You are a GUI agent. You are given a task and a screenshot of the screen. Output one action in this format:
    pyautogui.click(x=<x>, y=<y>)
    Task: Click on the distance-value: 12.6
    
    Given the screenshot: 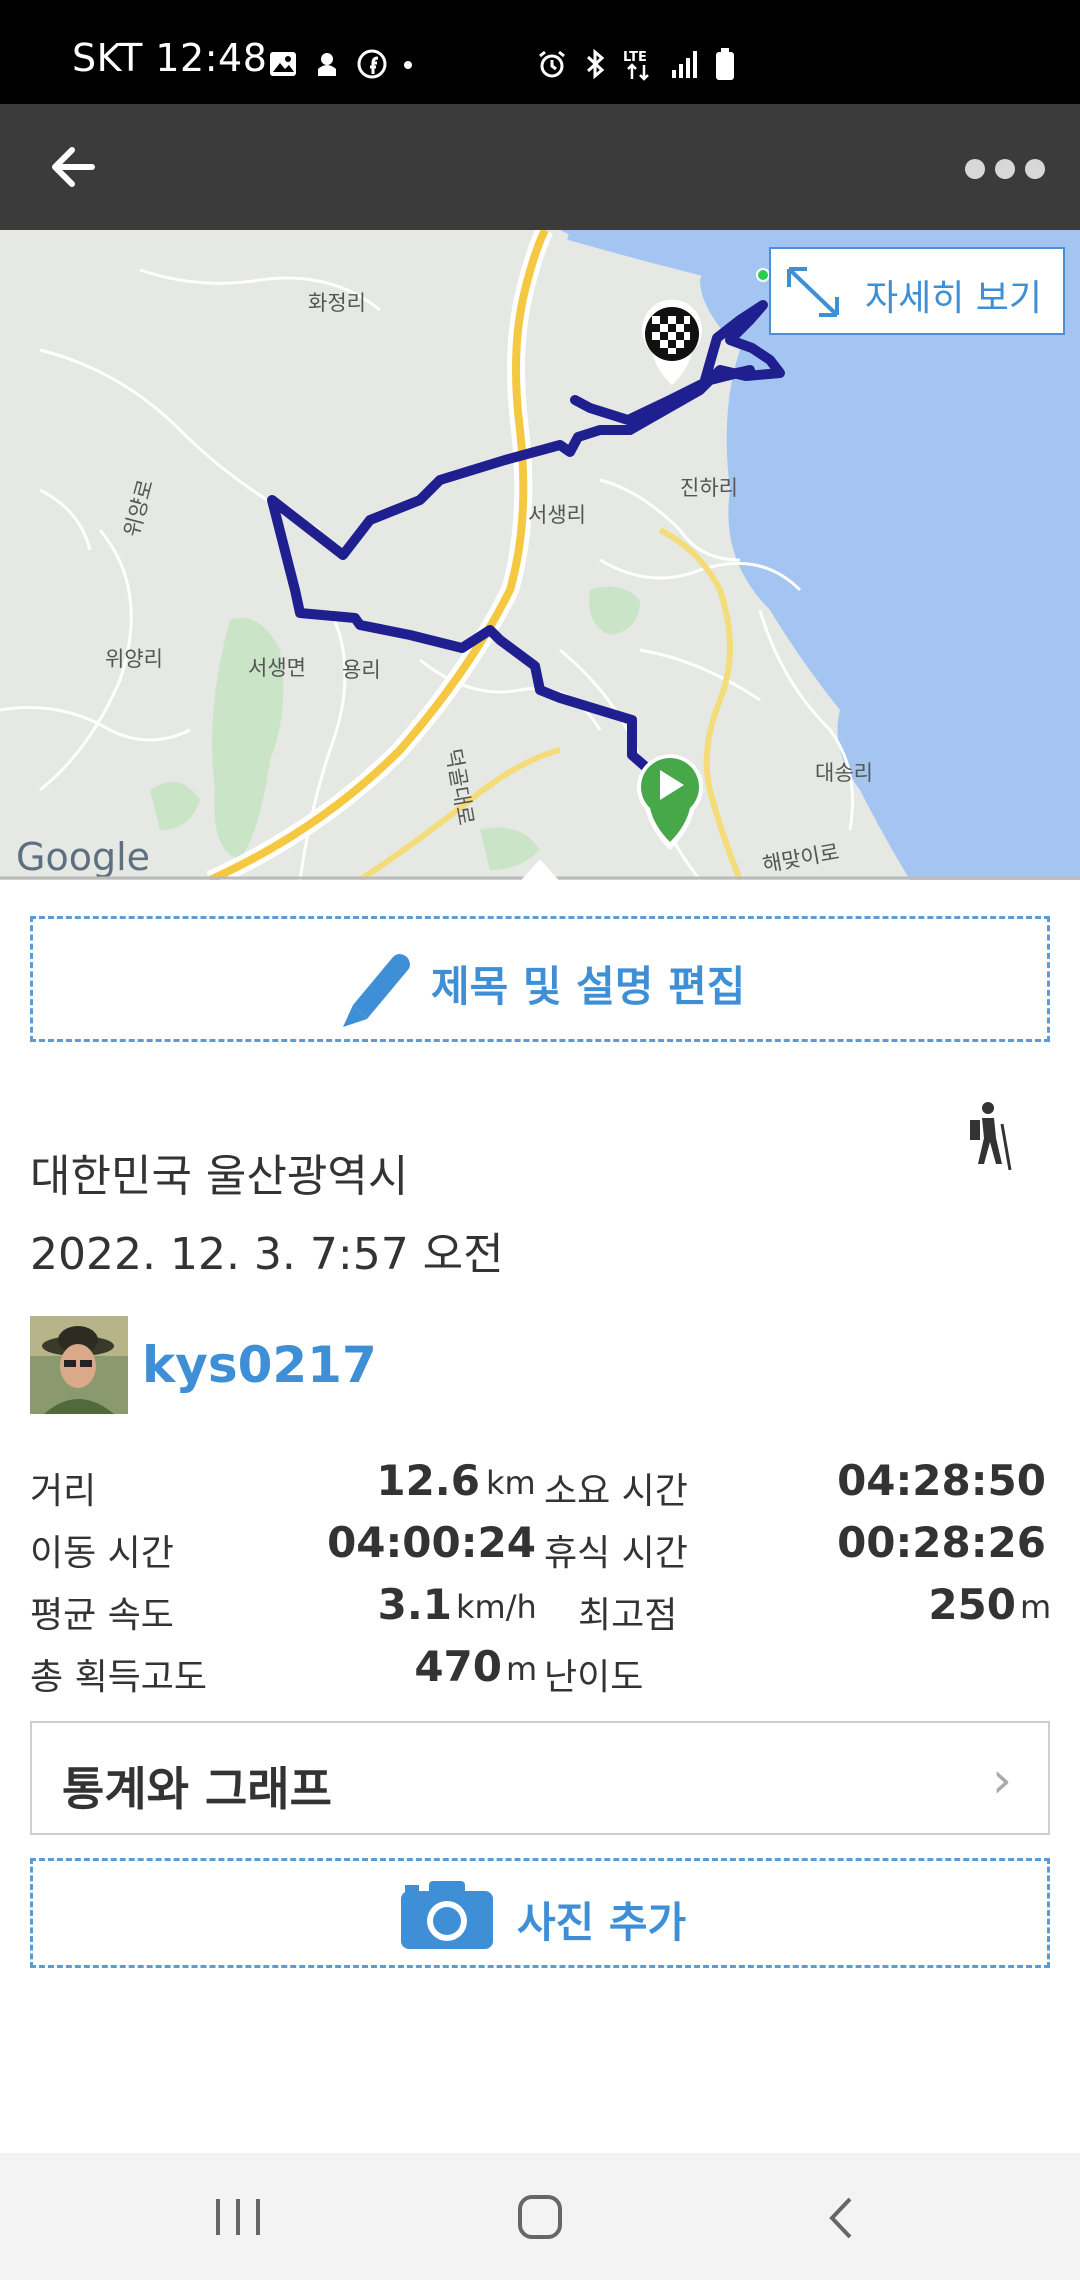 What is the action you would take?
    pyautogui.click(x=428, y=1480)
    